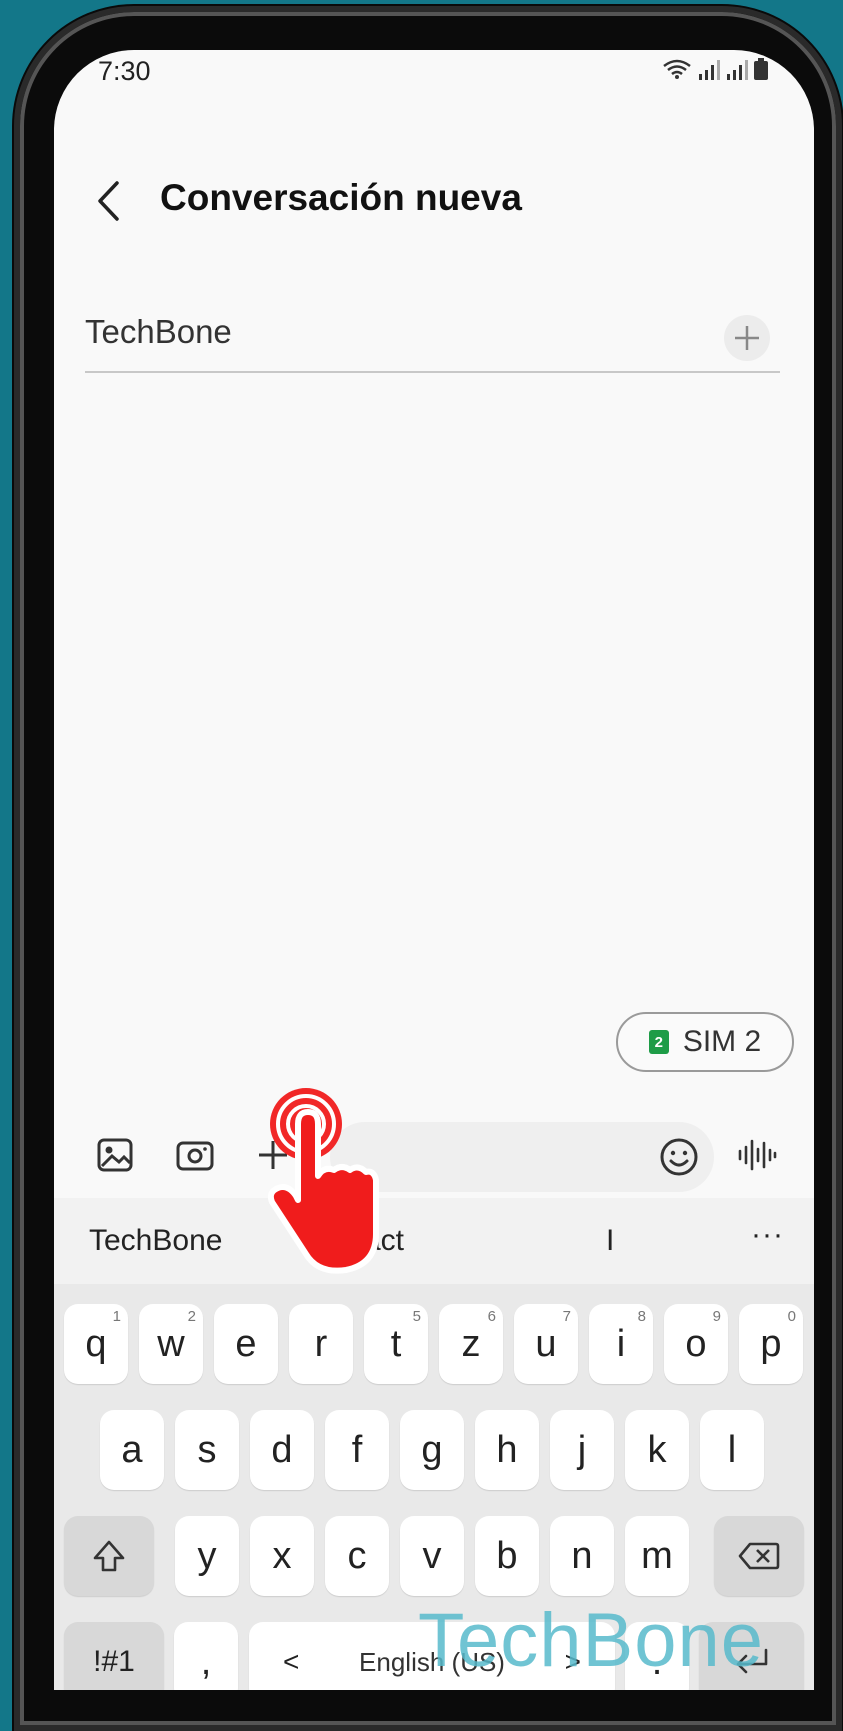 This screenshot has width=843, height=1731. What do you see at coordinates (291, 1661) in the screenshot?
I see `left-arrow-label: <` at bounding box center [291, 1661].